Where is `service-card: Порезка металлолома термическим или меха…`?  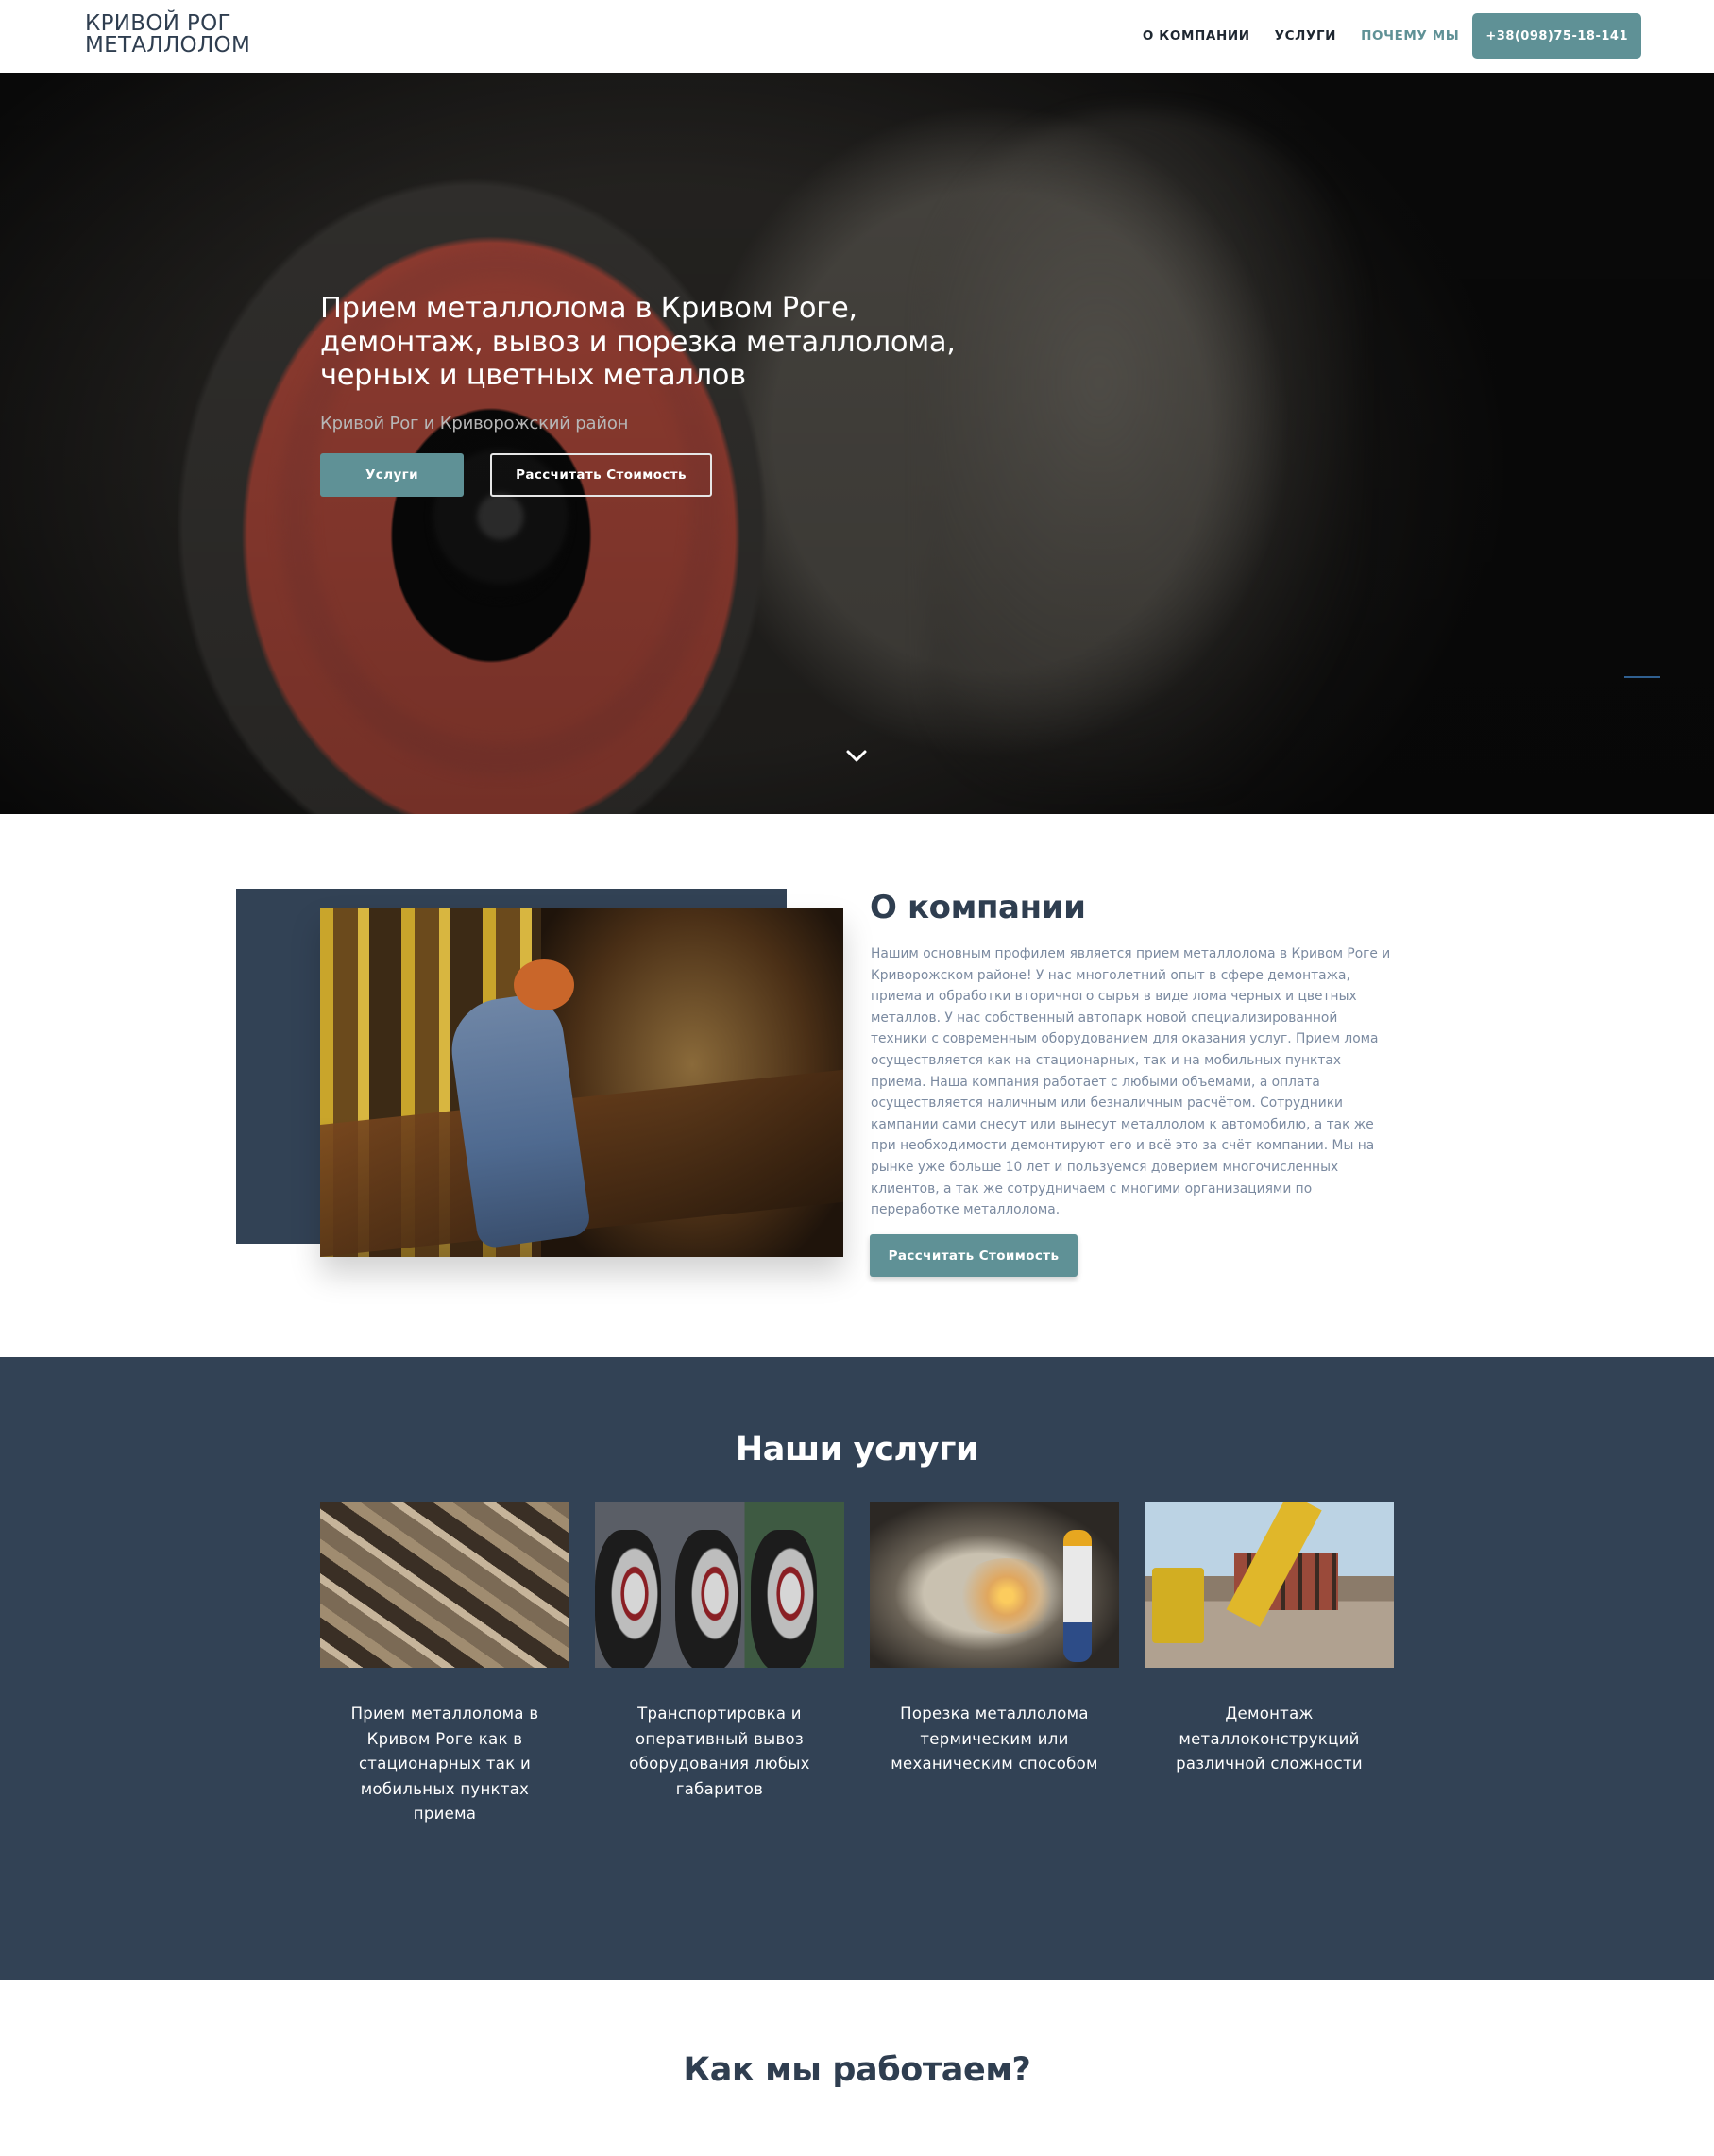
service-card: Порезка металлолома термическим или меха… is located at coordinates (994, 1640).